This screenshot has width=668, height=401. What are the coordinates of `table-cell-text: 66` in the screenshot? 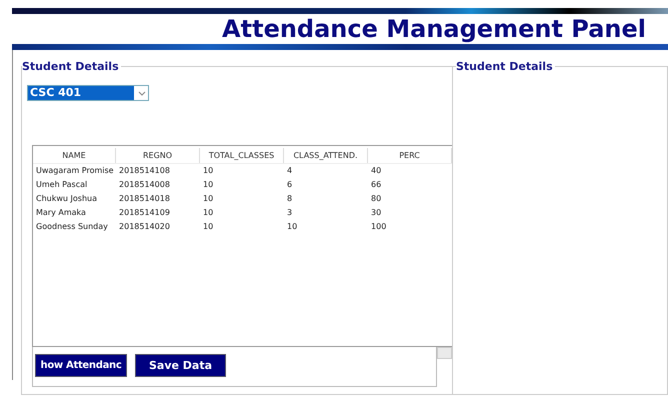 It's located at (376, 185).